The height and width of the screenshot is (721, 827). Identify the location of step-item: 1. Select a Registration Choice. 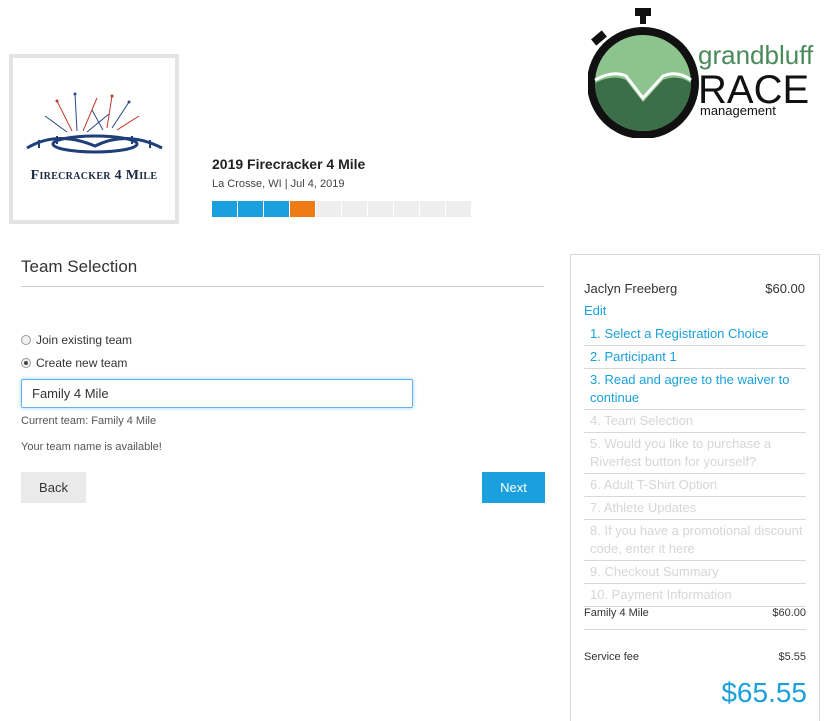
(695, 334).